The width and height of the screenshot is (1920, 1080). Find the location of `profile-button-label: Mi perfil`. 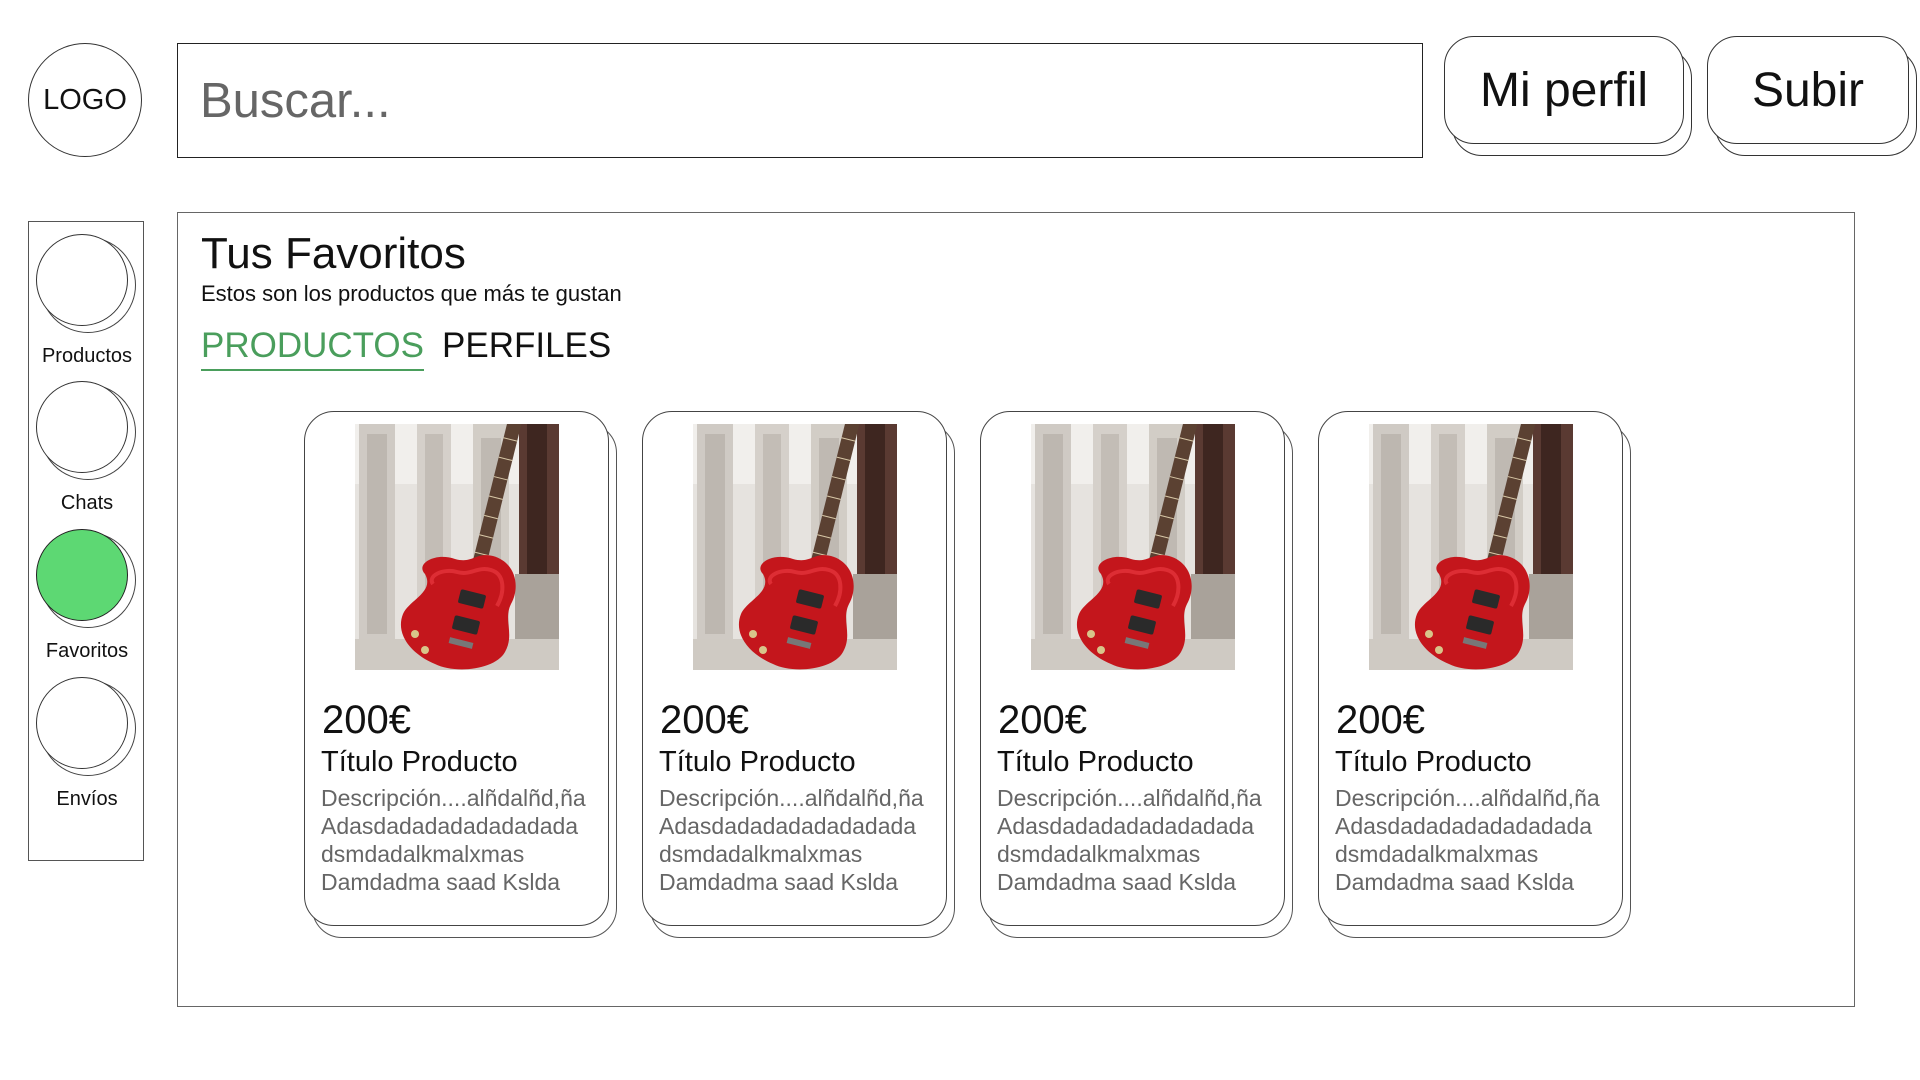

profile-button-label: Mi perfil is located at coordinates (1564, 90).